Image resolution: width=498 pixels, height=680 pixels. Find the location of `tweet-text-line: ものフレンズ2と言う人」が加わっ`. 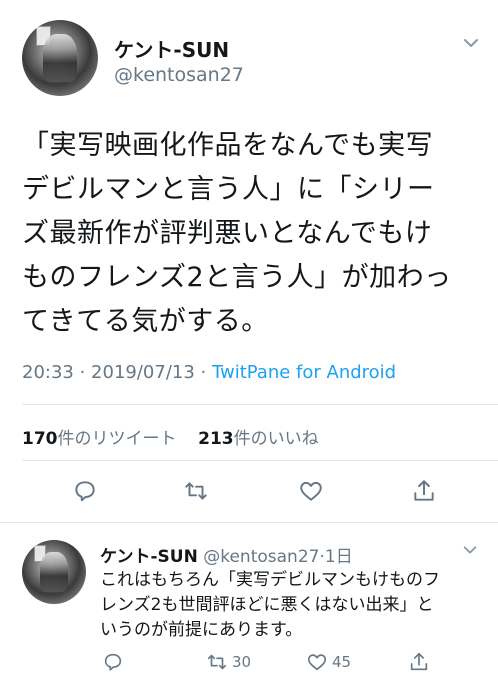

tweet-text-line: ものフレンズ2と言う人」が加わっ is located at coordinates (237, 277).